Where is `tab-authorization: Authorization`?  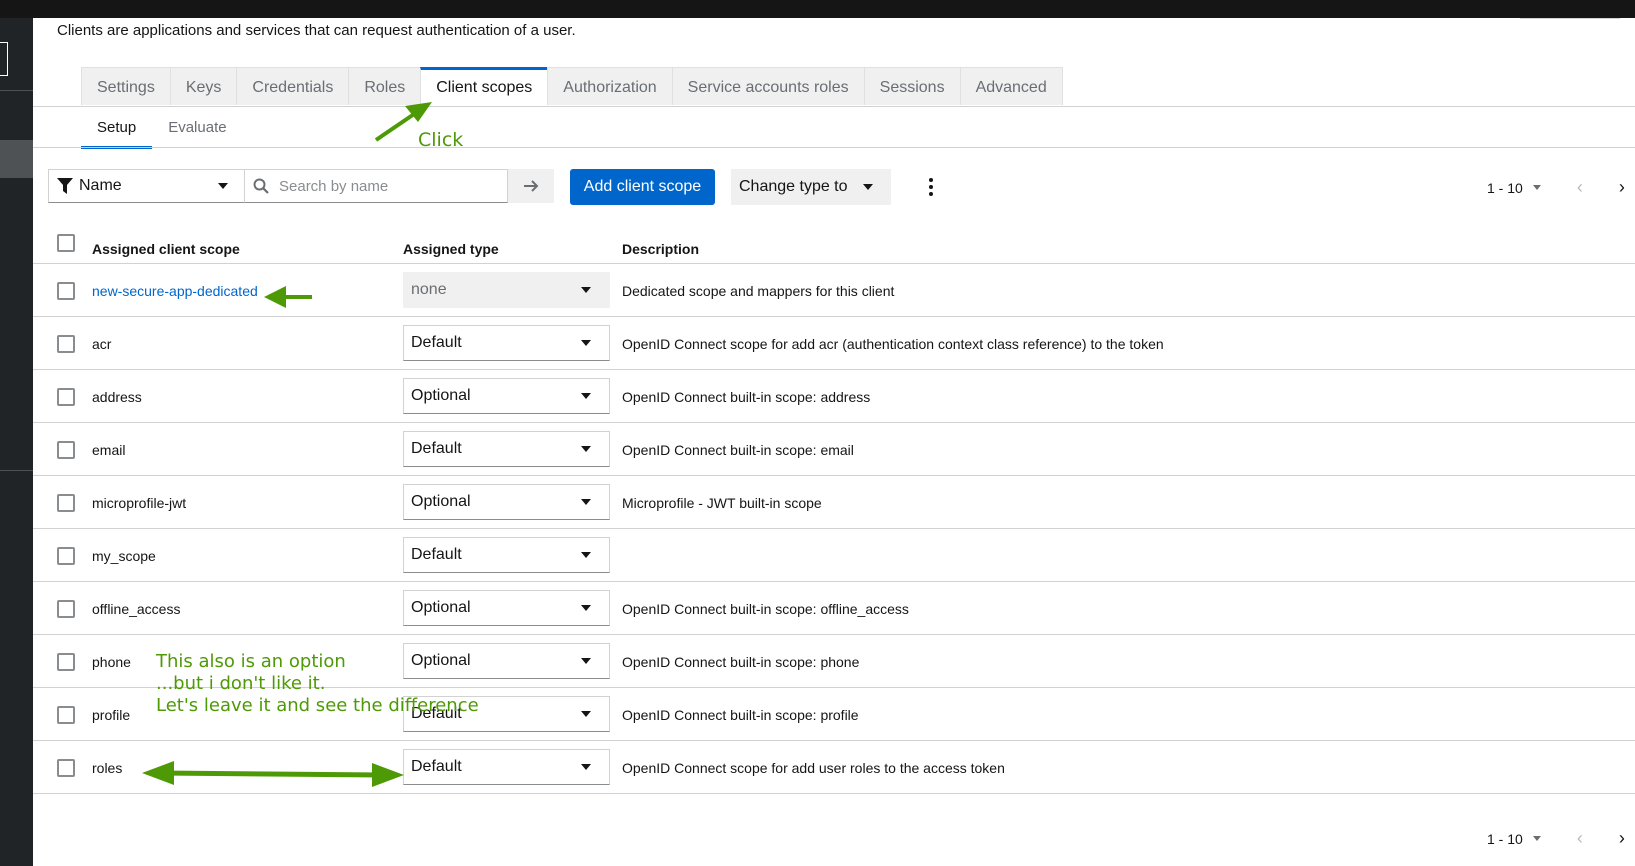
tab-authorization: Authorization is located at coordinates (610, 86).